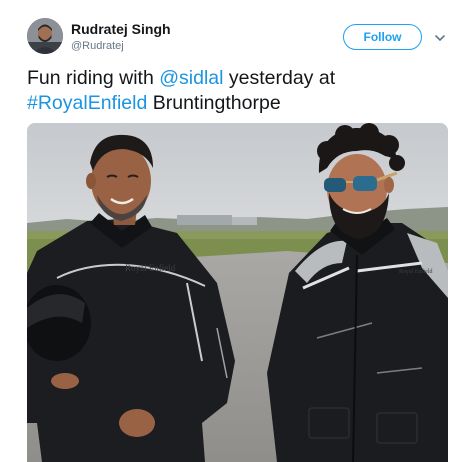 The width and height of the screenshot is (474, 462). What do you see at coordinates (382, 37) in the screenshot?
I see `follow-button: Follow` at bounding box center [382, 37].